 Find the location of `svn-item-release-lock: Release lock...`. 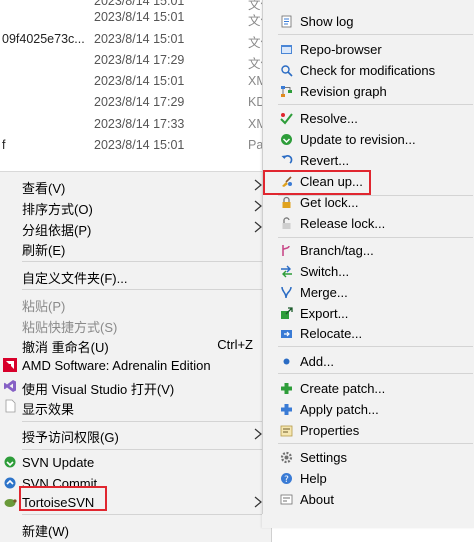

svn-item-release-lock: Release lock... is located at coordinates (368, 223).